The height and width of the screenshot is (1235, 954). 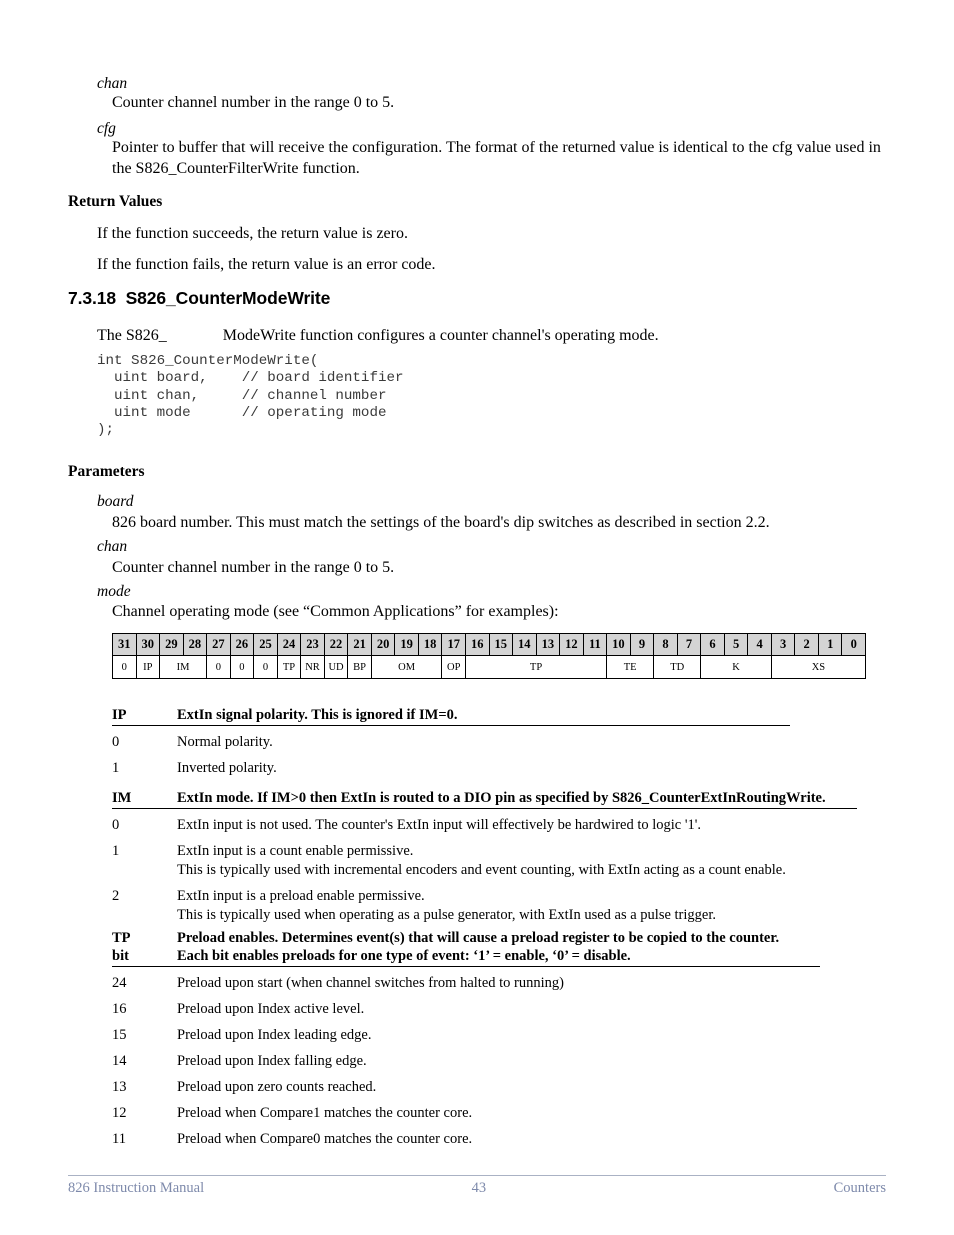 What do you see at coordinates (689, 644) in the screenshot?
I see `bit-number-cell: 7` at bounding box center [689, 644].